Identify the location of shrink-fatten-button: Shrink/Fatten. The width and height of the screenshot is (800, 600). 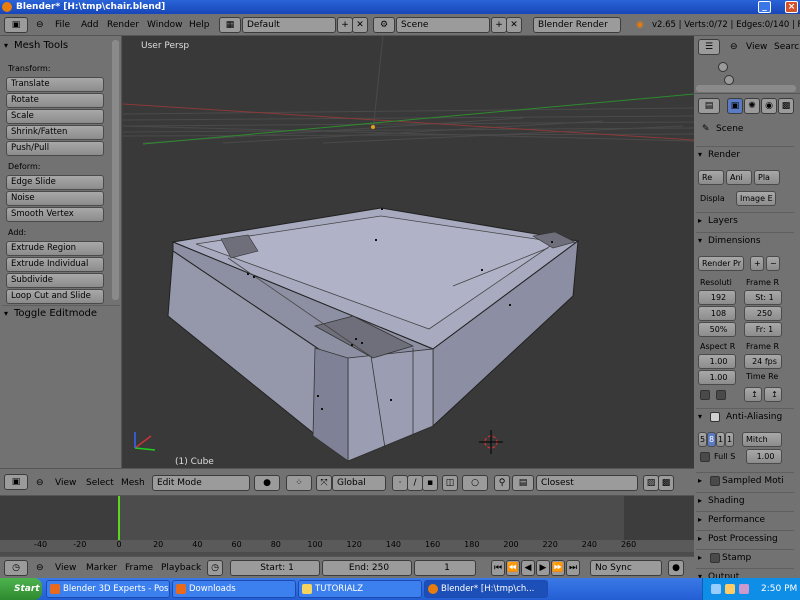
(55, 132).